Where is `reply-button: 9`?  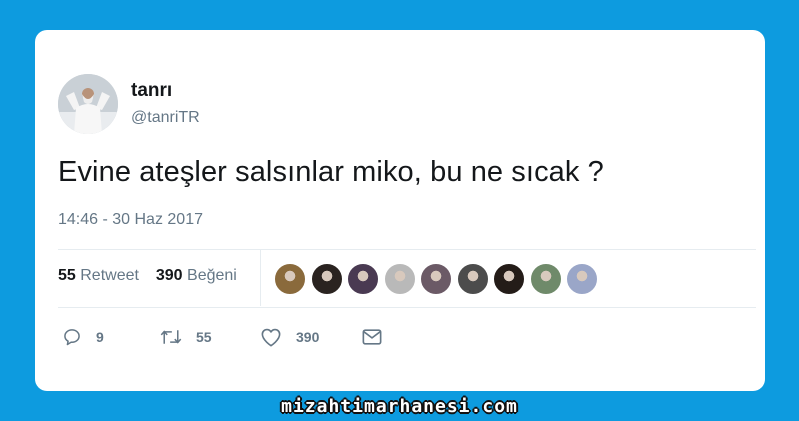
reply-button: 9 is located at coordinates (83, 337).